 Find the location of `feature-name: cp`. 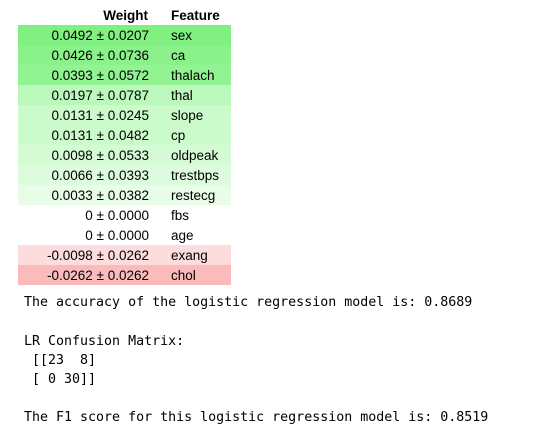

feature-name: cp is located at coordinates (178, 135).